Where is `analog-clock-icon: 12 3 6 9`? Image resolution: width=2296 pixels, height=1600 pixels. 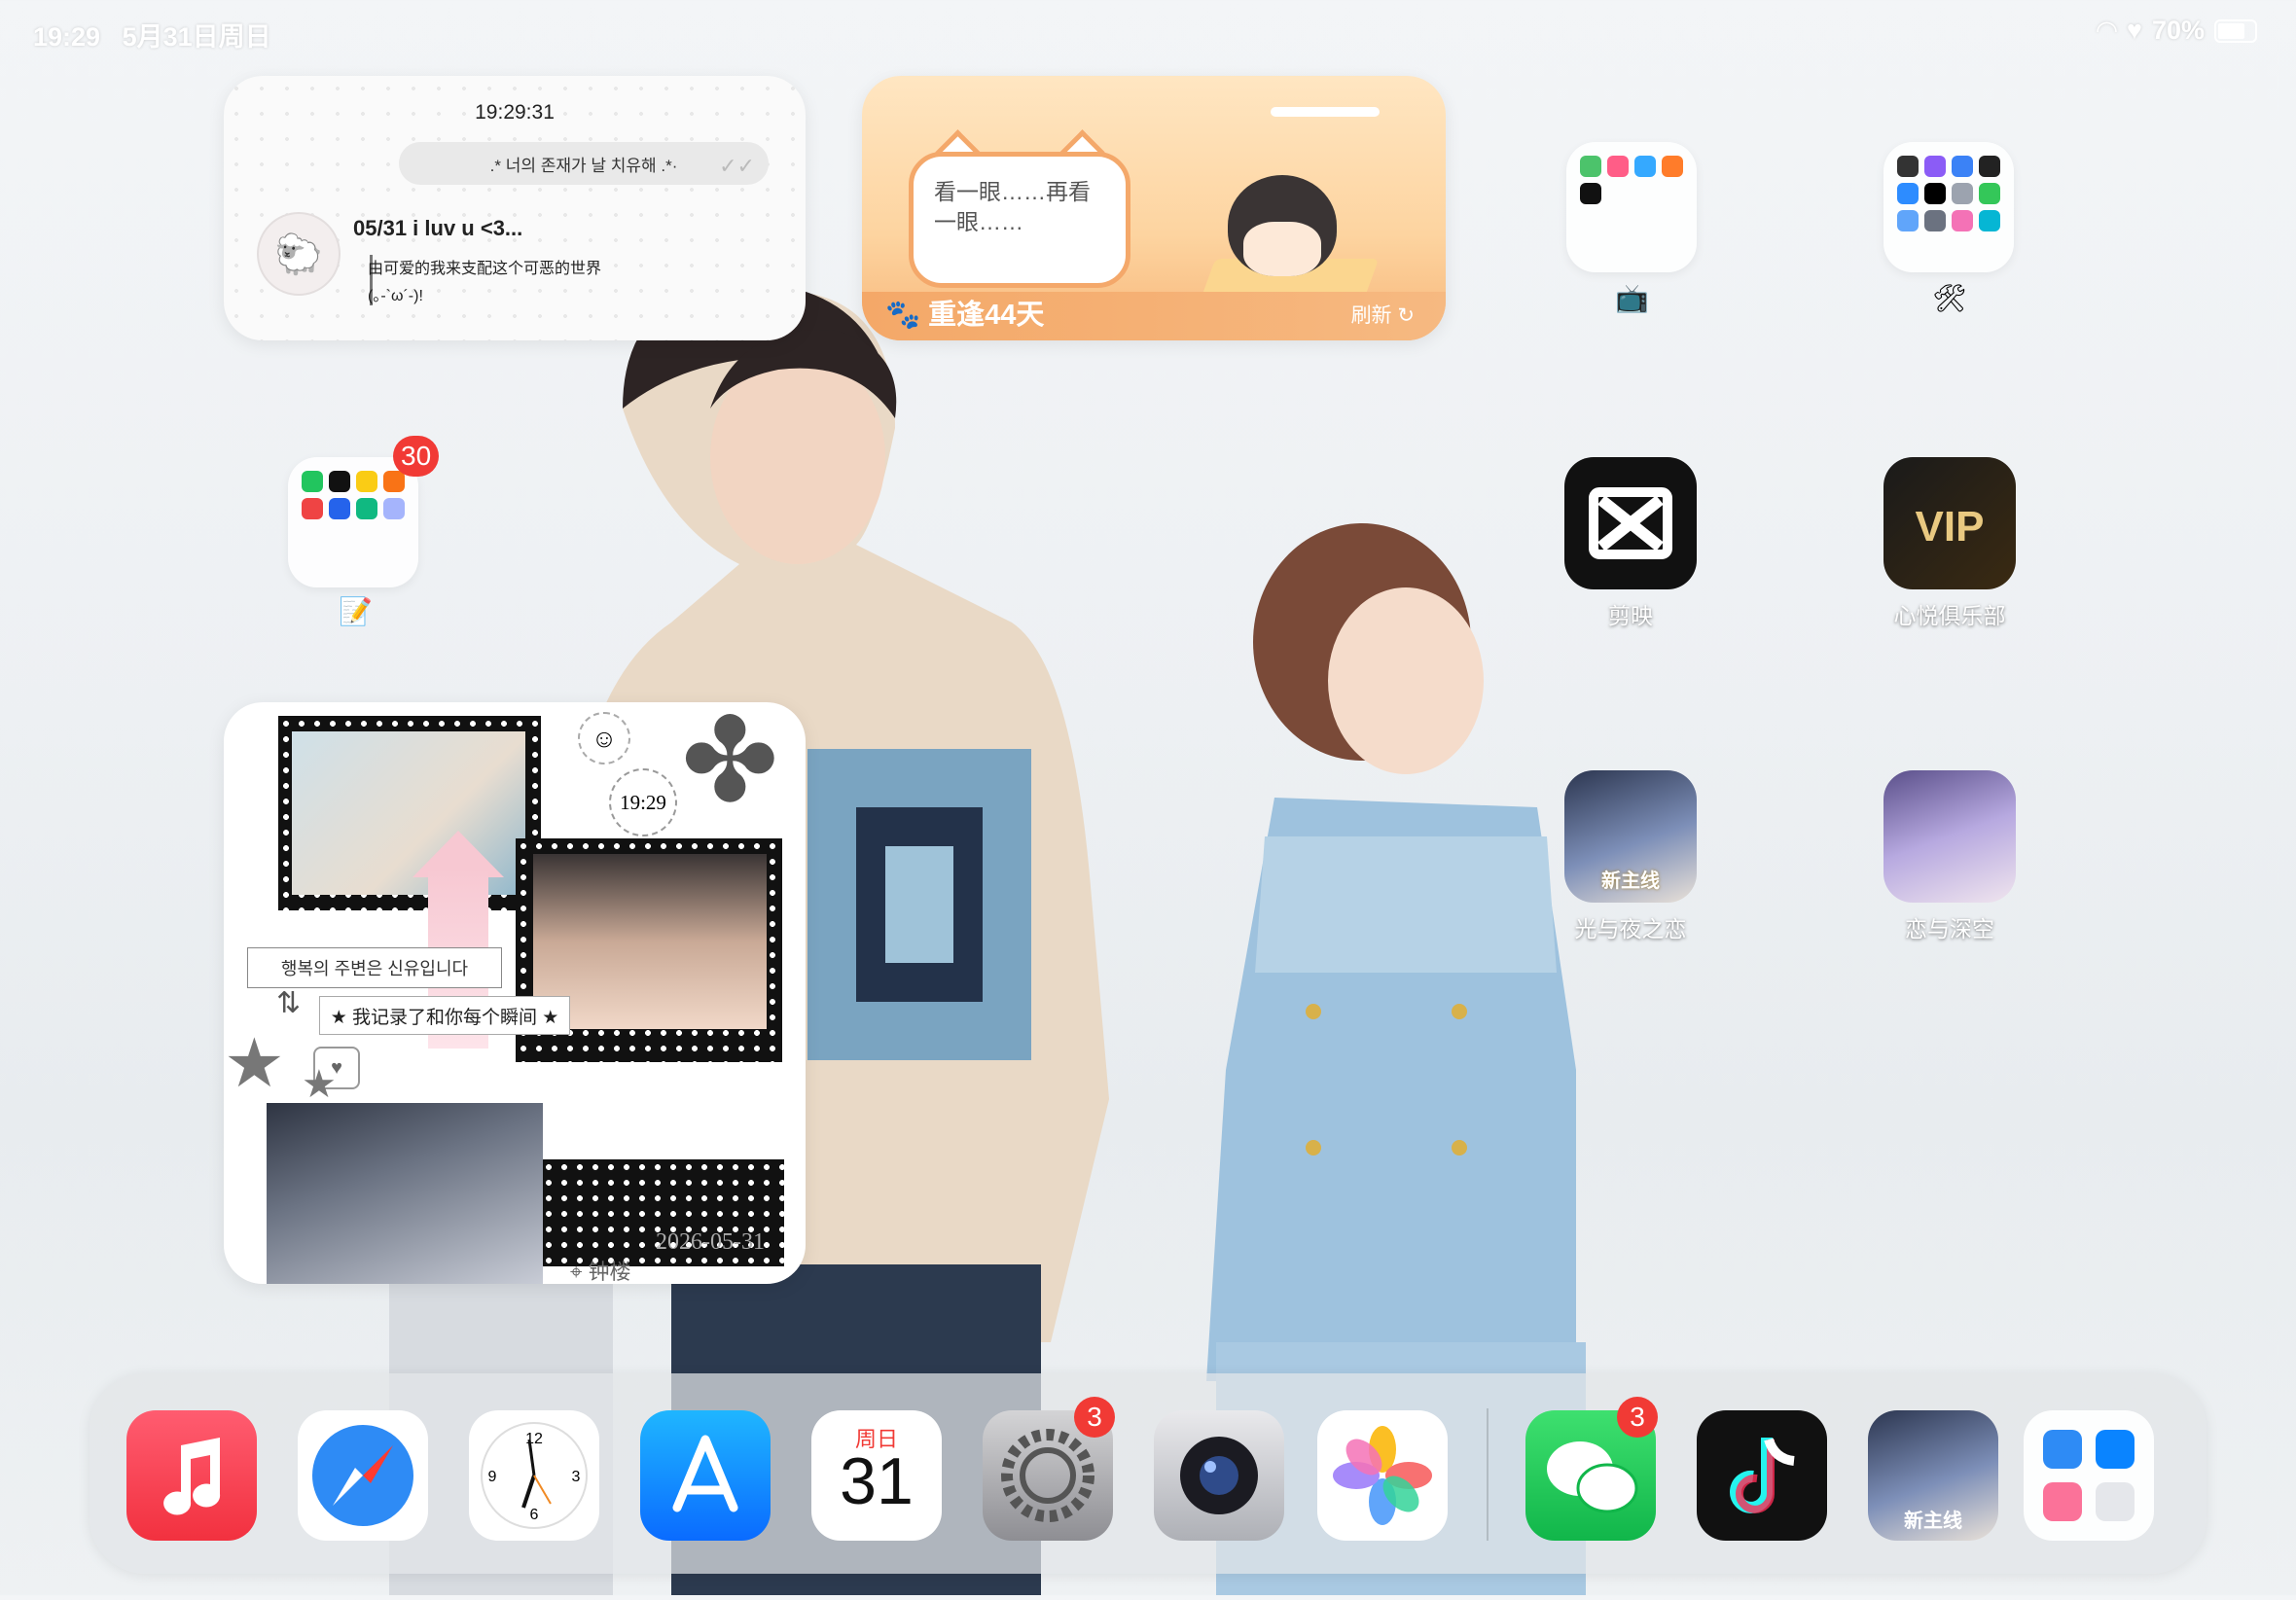 analog-clock-icon: 12 3 6 9 is located at coordinates (534, 1475).